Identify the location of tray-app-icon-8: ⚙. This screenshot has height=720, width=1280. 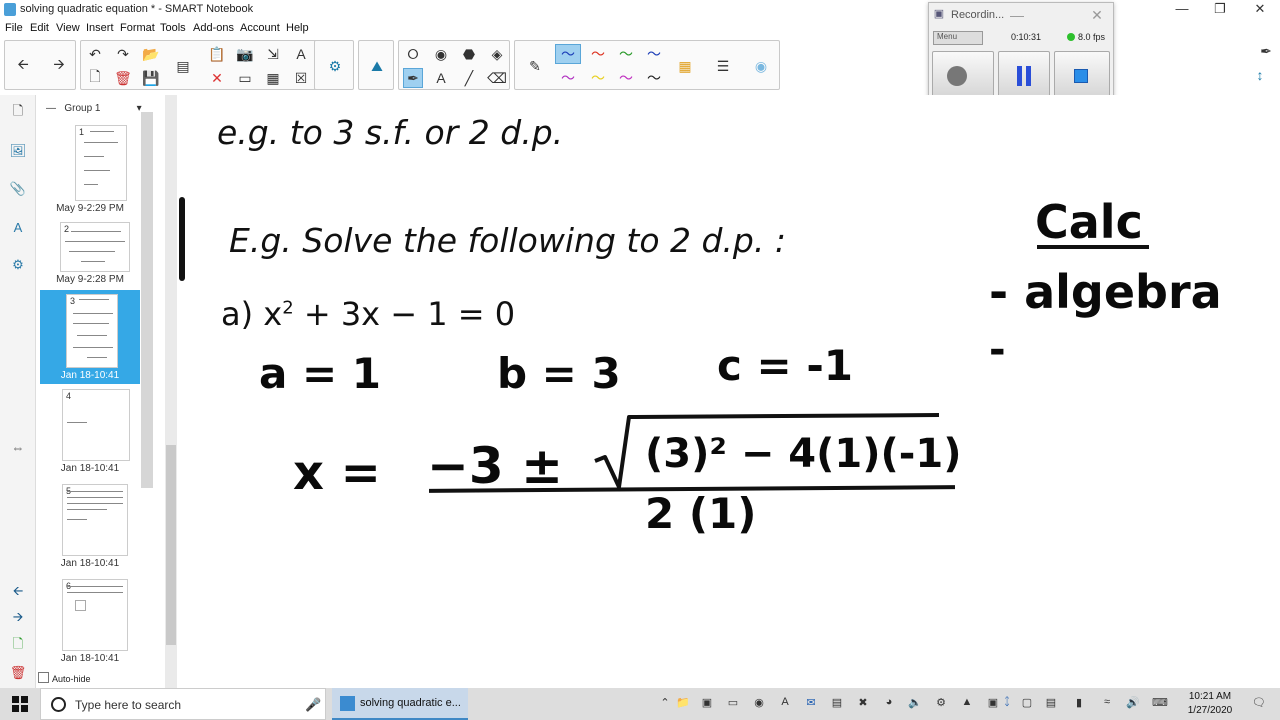
(941, 703).